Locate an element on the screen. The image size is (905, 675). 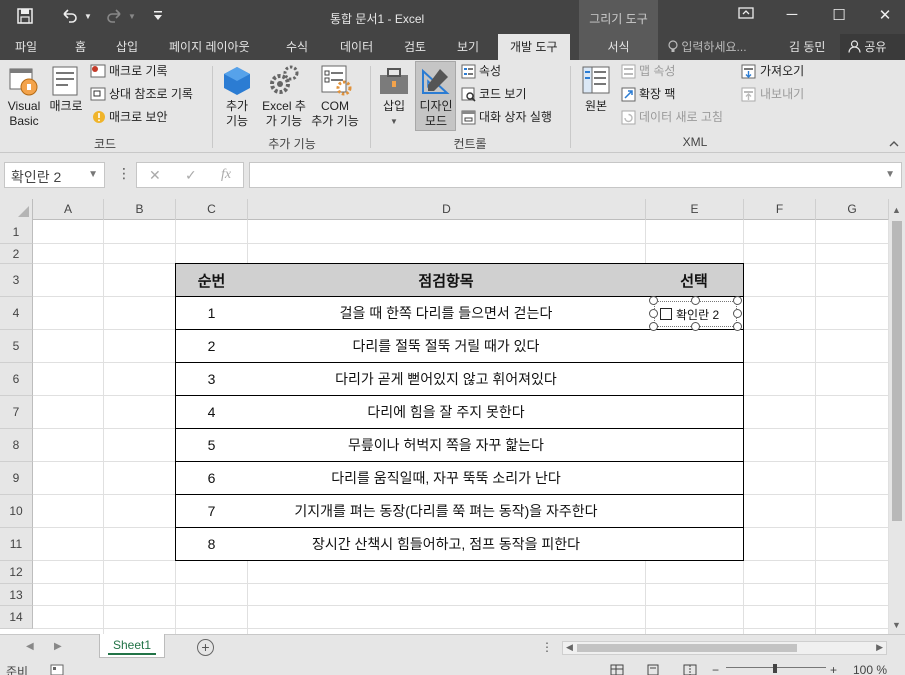
zoom-slider-thumb is located at coordinates (775, 668).